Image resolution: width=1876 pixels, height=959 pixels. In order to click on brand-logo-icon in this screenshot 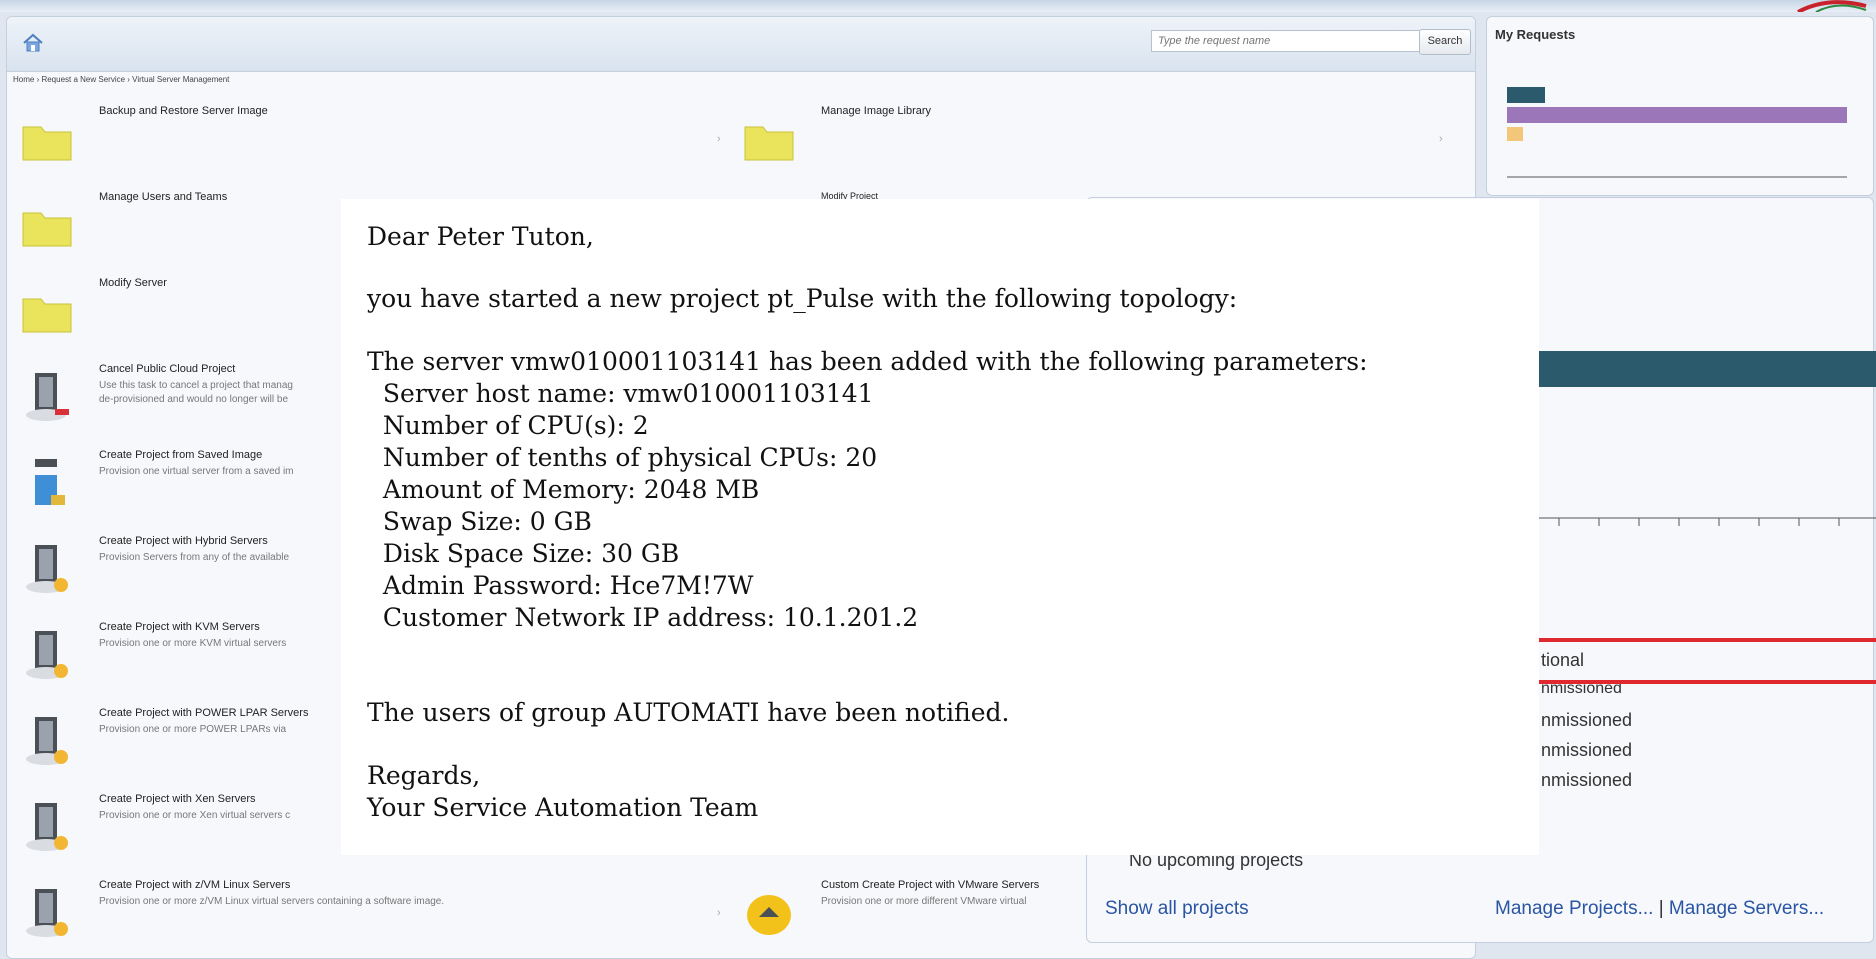, I will do `click(1832, 6)`.